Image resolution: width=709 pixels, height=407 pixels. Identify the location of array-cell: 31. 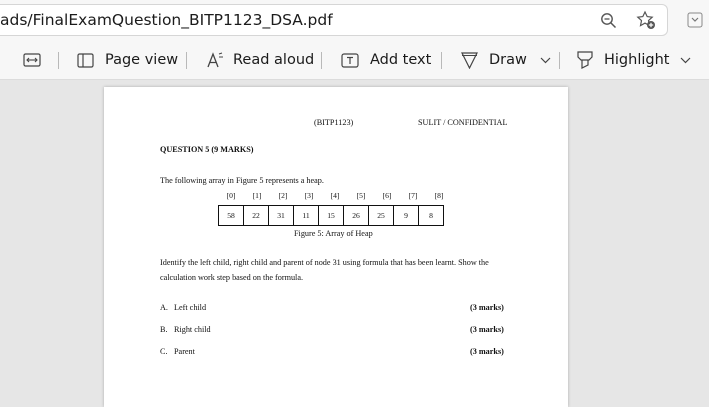
(281, 215).